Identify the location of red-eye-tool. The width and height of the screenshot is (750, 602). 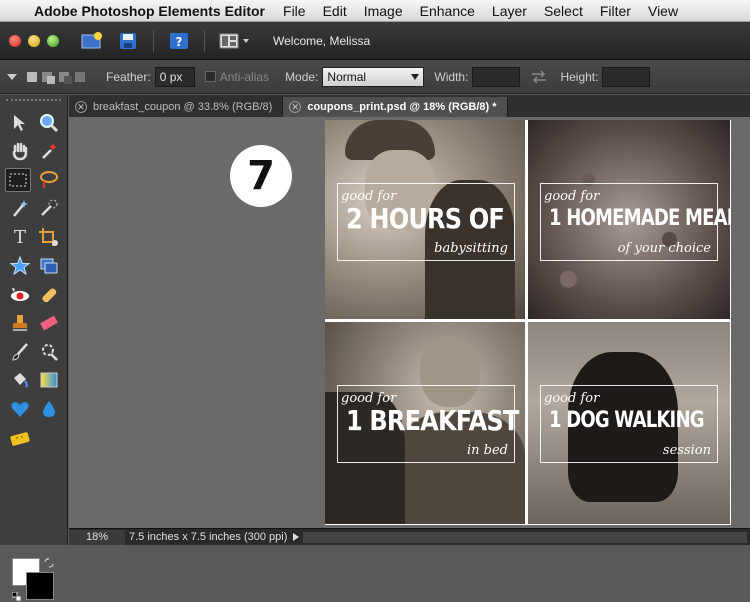
(20, 295).